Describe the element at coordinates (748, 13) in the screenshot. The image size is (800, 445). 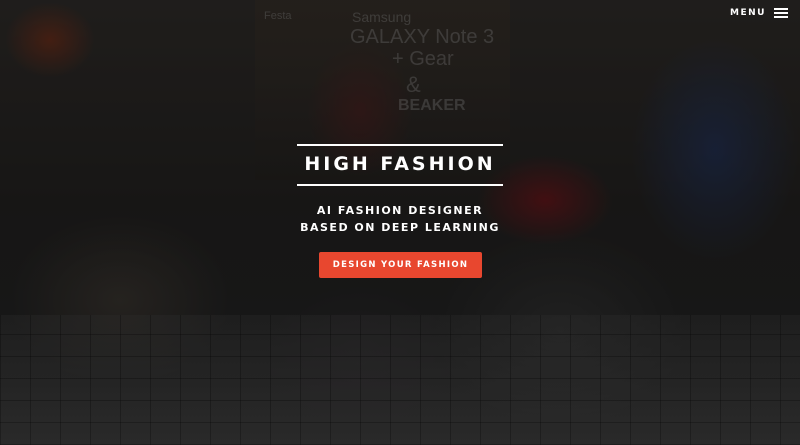
I see `menu-label: MENU` at that location.